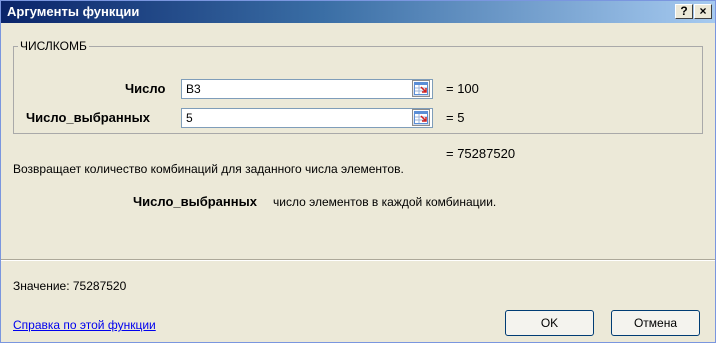 The height and width of the screenshot is (343, 716). I want to click on arg-help-name: Число_выбранных, so click(195, 201).